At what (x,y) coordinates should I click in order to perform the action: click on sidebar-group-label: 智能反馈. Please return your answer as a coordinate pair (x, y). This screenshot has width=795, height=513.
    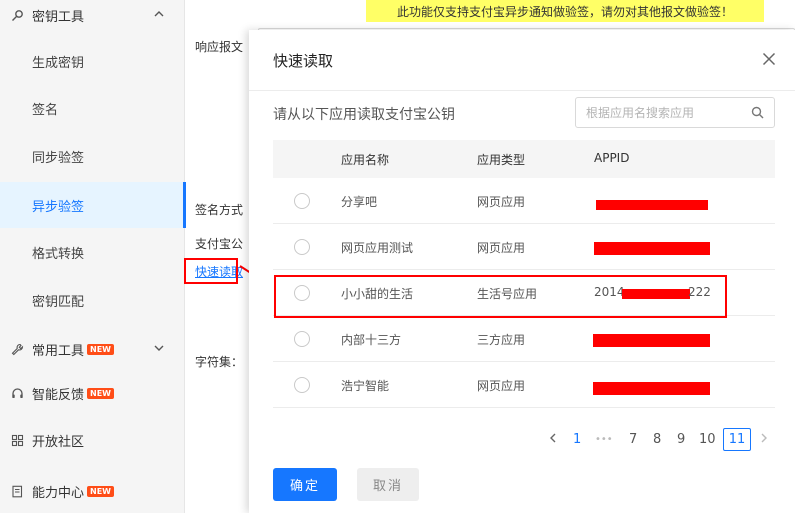
    Looking at the image, I should click on (58, 395).